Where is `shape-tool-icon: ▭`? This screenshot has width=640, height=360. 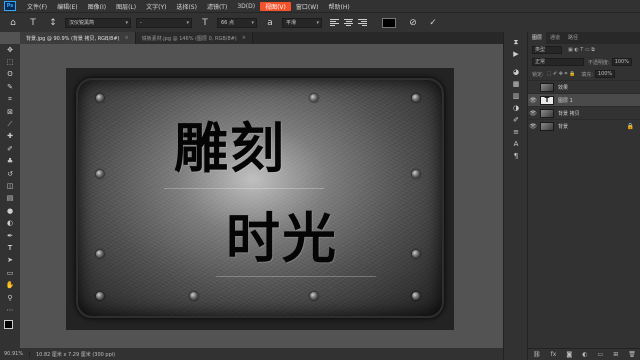
shape-tool-icon: ▭ is located at coordinates (10, 273).